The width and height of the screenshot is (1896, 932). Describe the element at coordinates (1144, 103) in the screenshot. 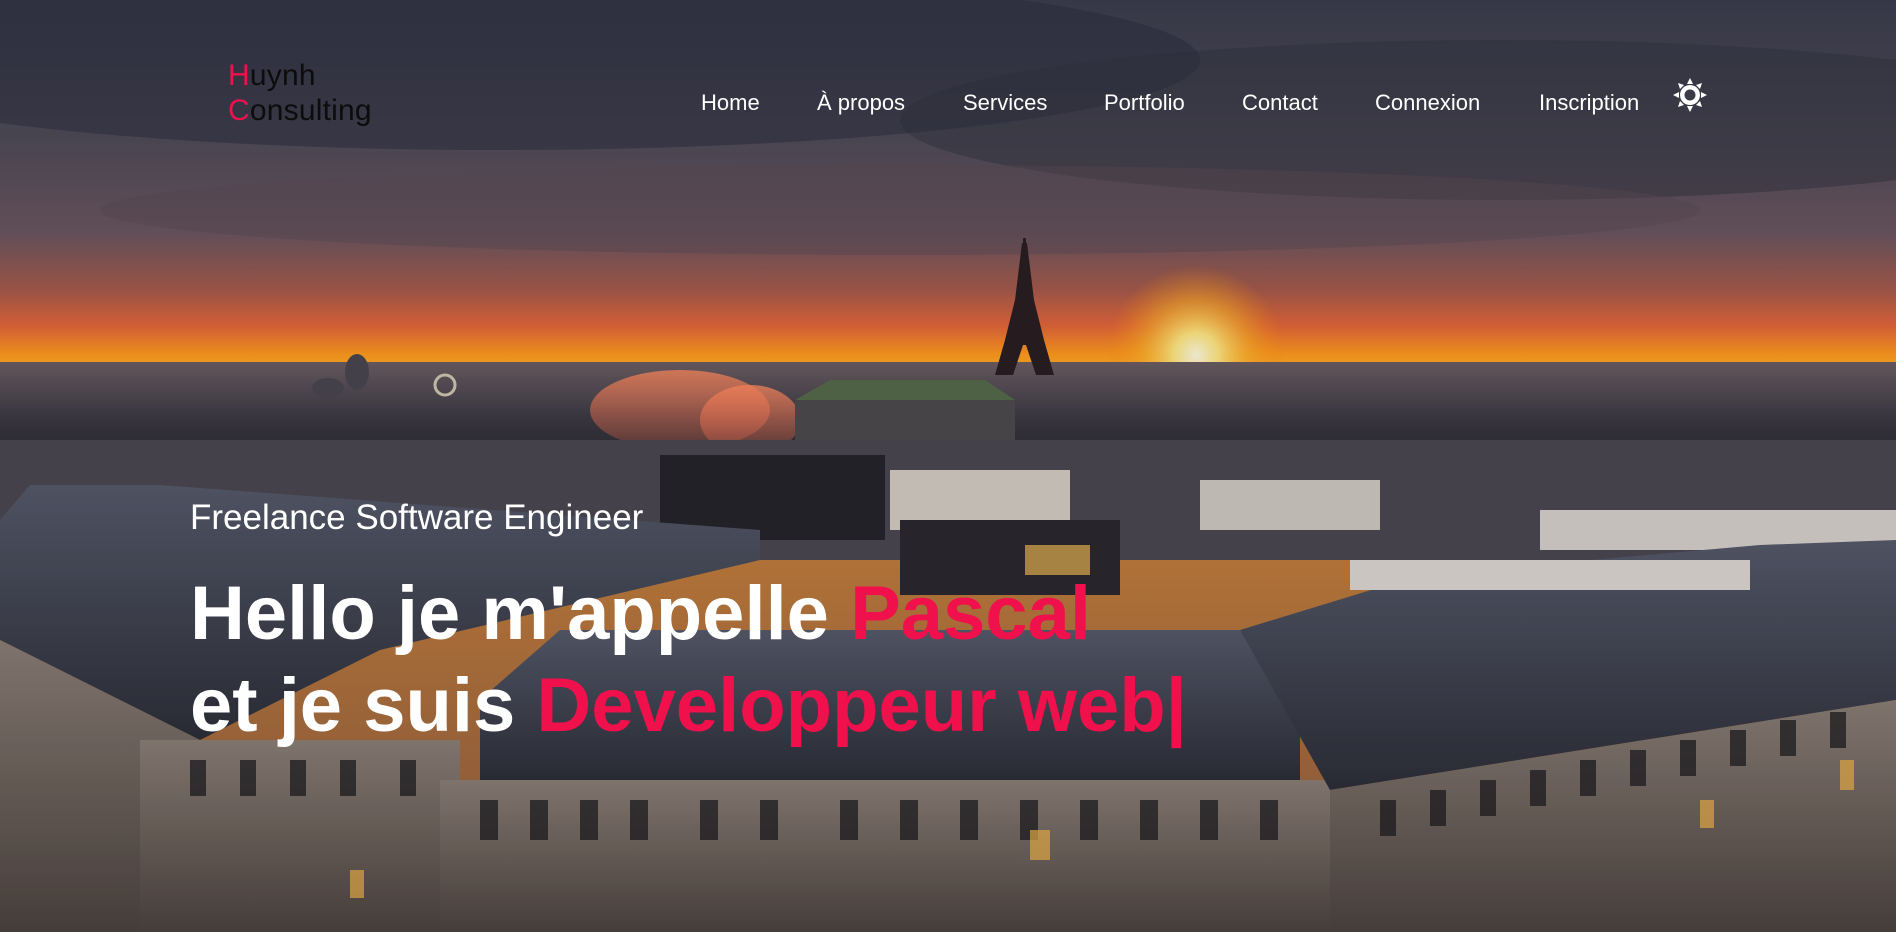

I see `nav-link-portfolio: Portfolio` at that location.